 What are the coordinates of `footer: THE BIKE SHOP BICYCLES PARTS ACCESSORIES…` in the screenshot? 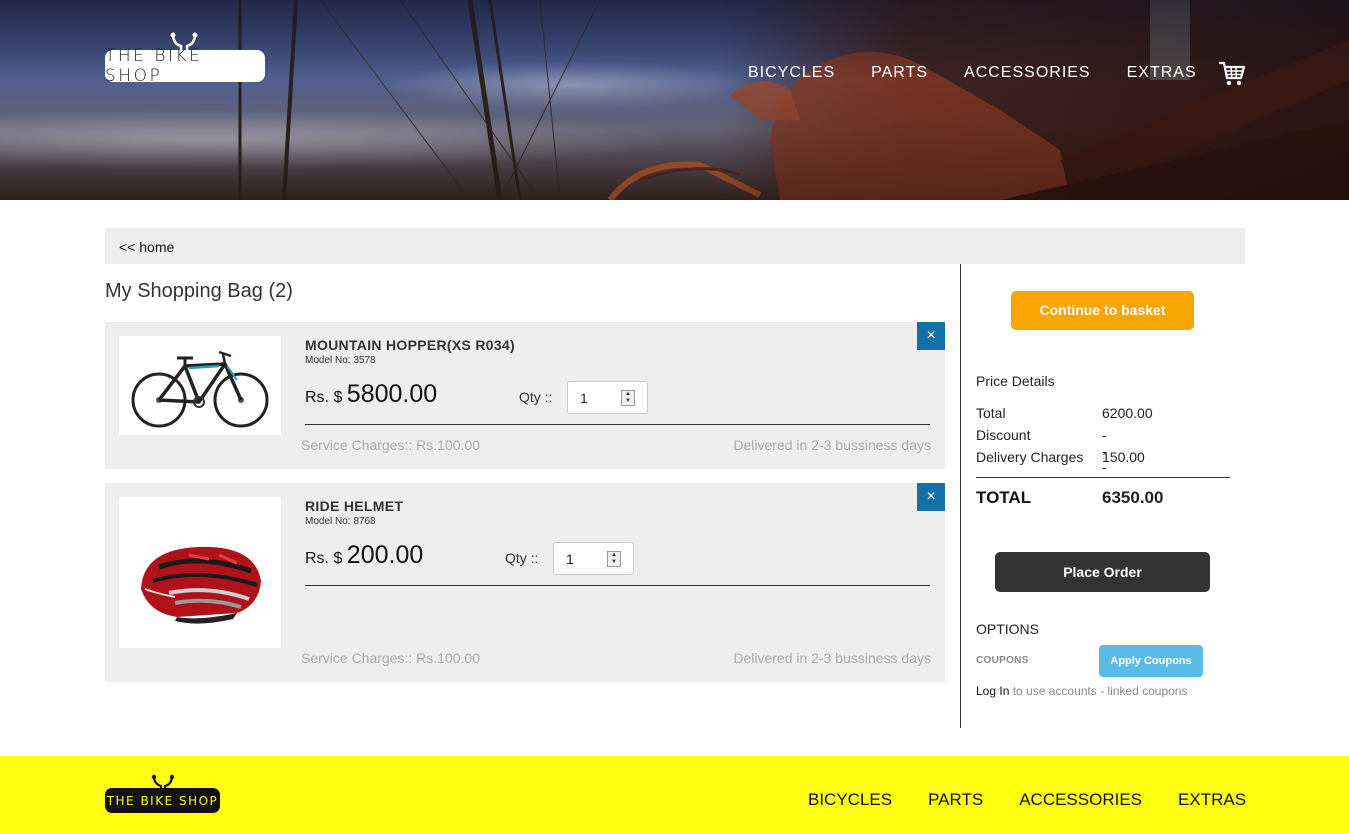 It's located at (674, 795).